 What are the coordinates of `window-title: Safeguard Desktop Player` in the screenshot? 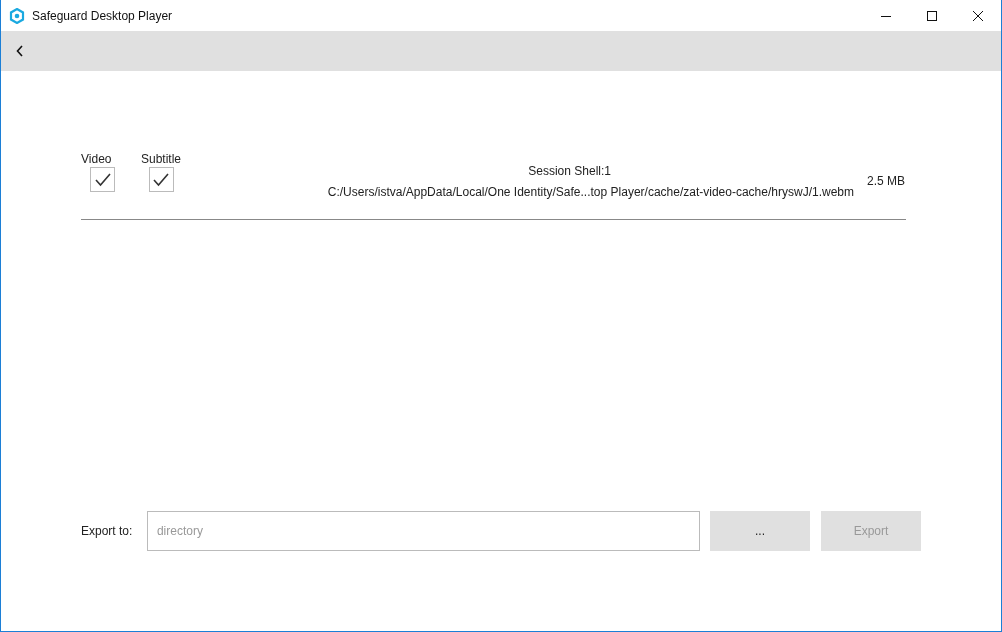 It's located at (102, 15).